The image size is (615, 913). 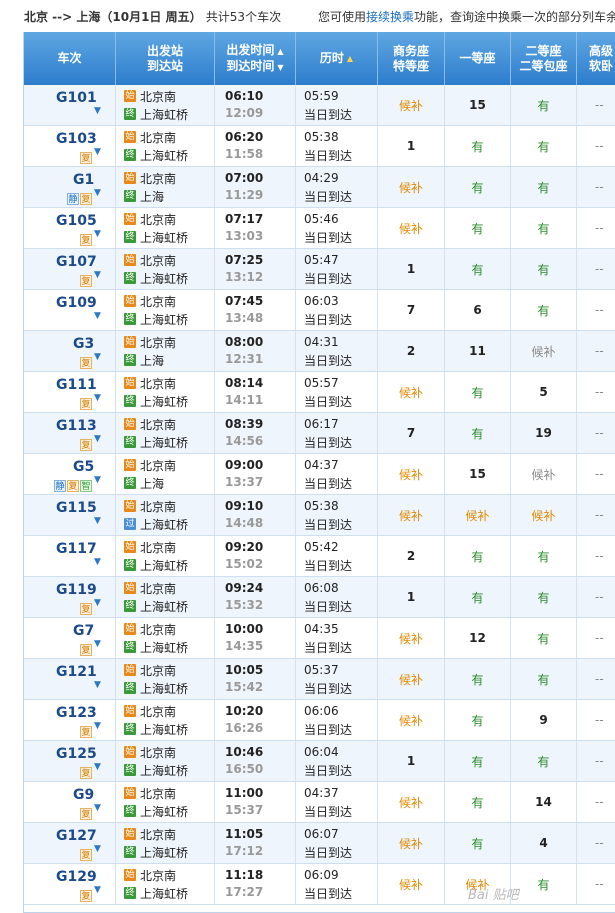 What do you see at coordinates (255, 58) in the screenshot?
I see `header-times: 出发时间 ▲ 到达时间 ▼` at bounding box center [255, 58].